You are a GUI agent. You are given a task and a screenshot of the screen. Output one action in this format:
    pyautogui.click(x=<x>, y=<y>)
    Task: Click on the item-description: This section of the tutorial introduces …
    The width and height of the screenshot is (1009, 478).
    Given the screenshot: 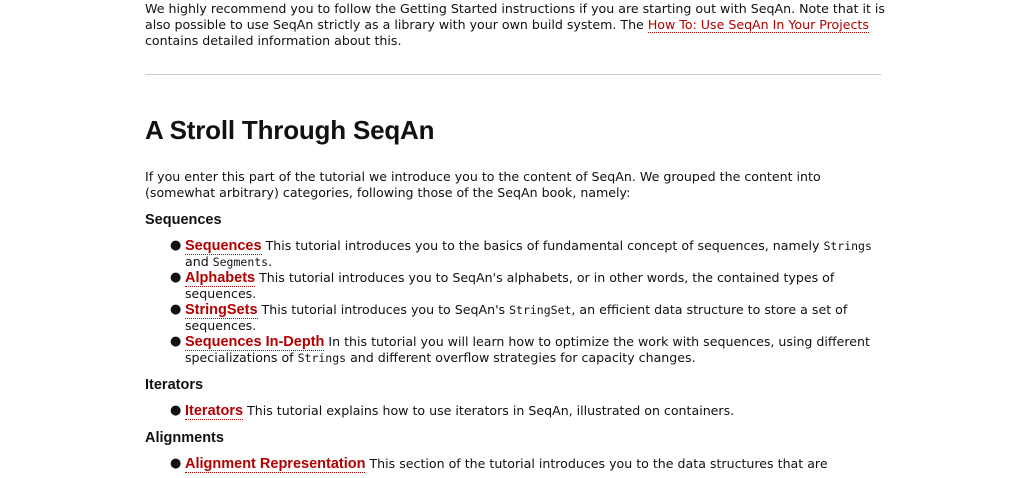 What is the action you would take?
    pyautogui.click(x=596, y=463)
    